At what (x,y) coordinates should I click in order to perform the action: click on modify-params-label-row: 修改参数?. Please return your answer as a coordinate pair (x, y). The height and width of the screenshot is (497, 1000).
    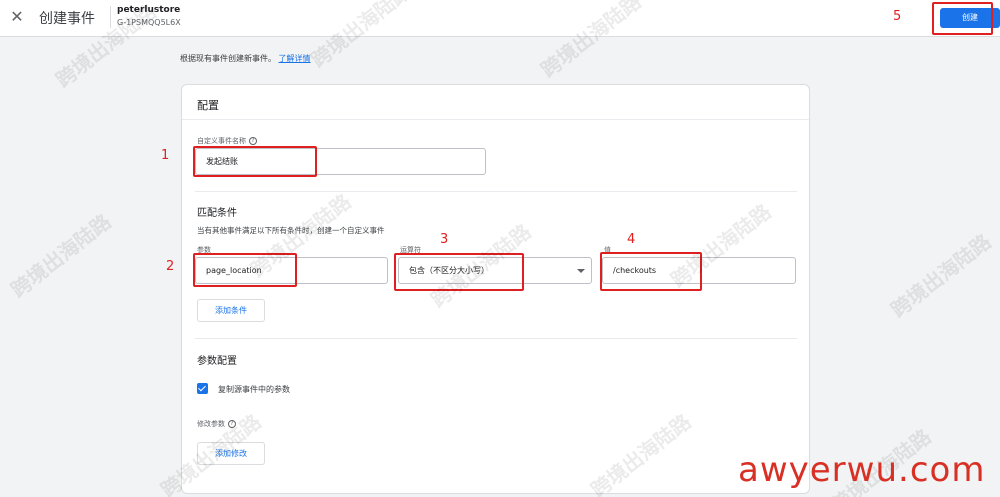
    Looking at the image, I should click on (216, 424).